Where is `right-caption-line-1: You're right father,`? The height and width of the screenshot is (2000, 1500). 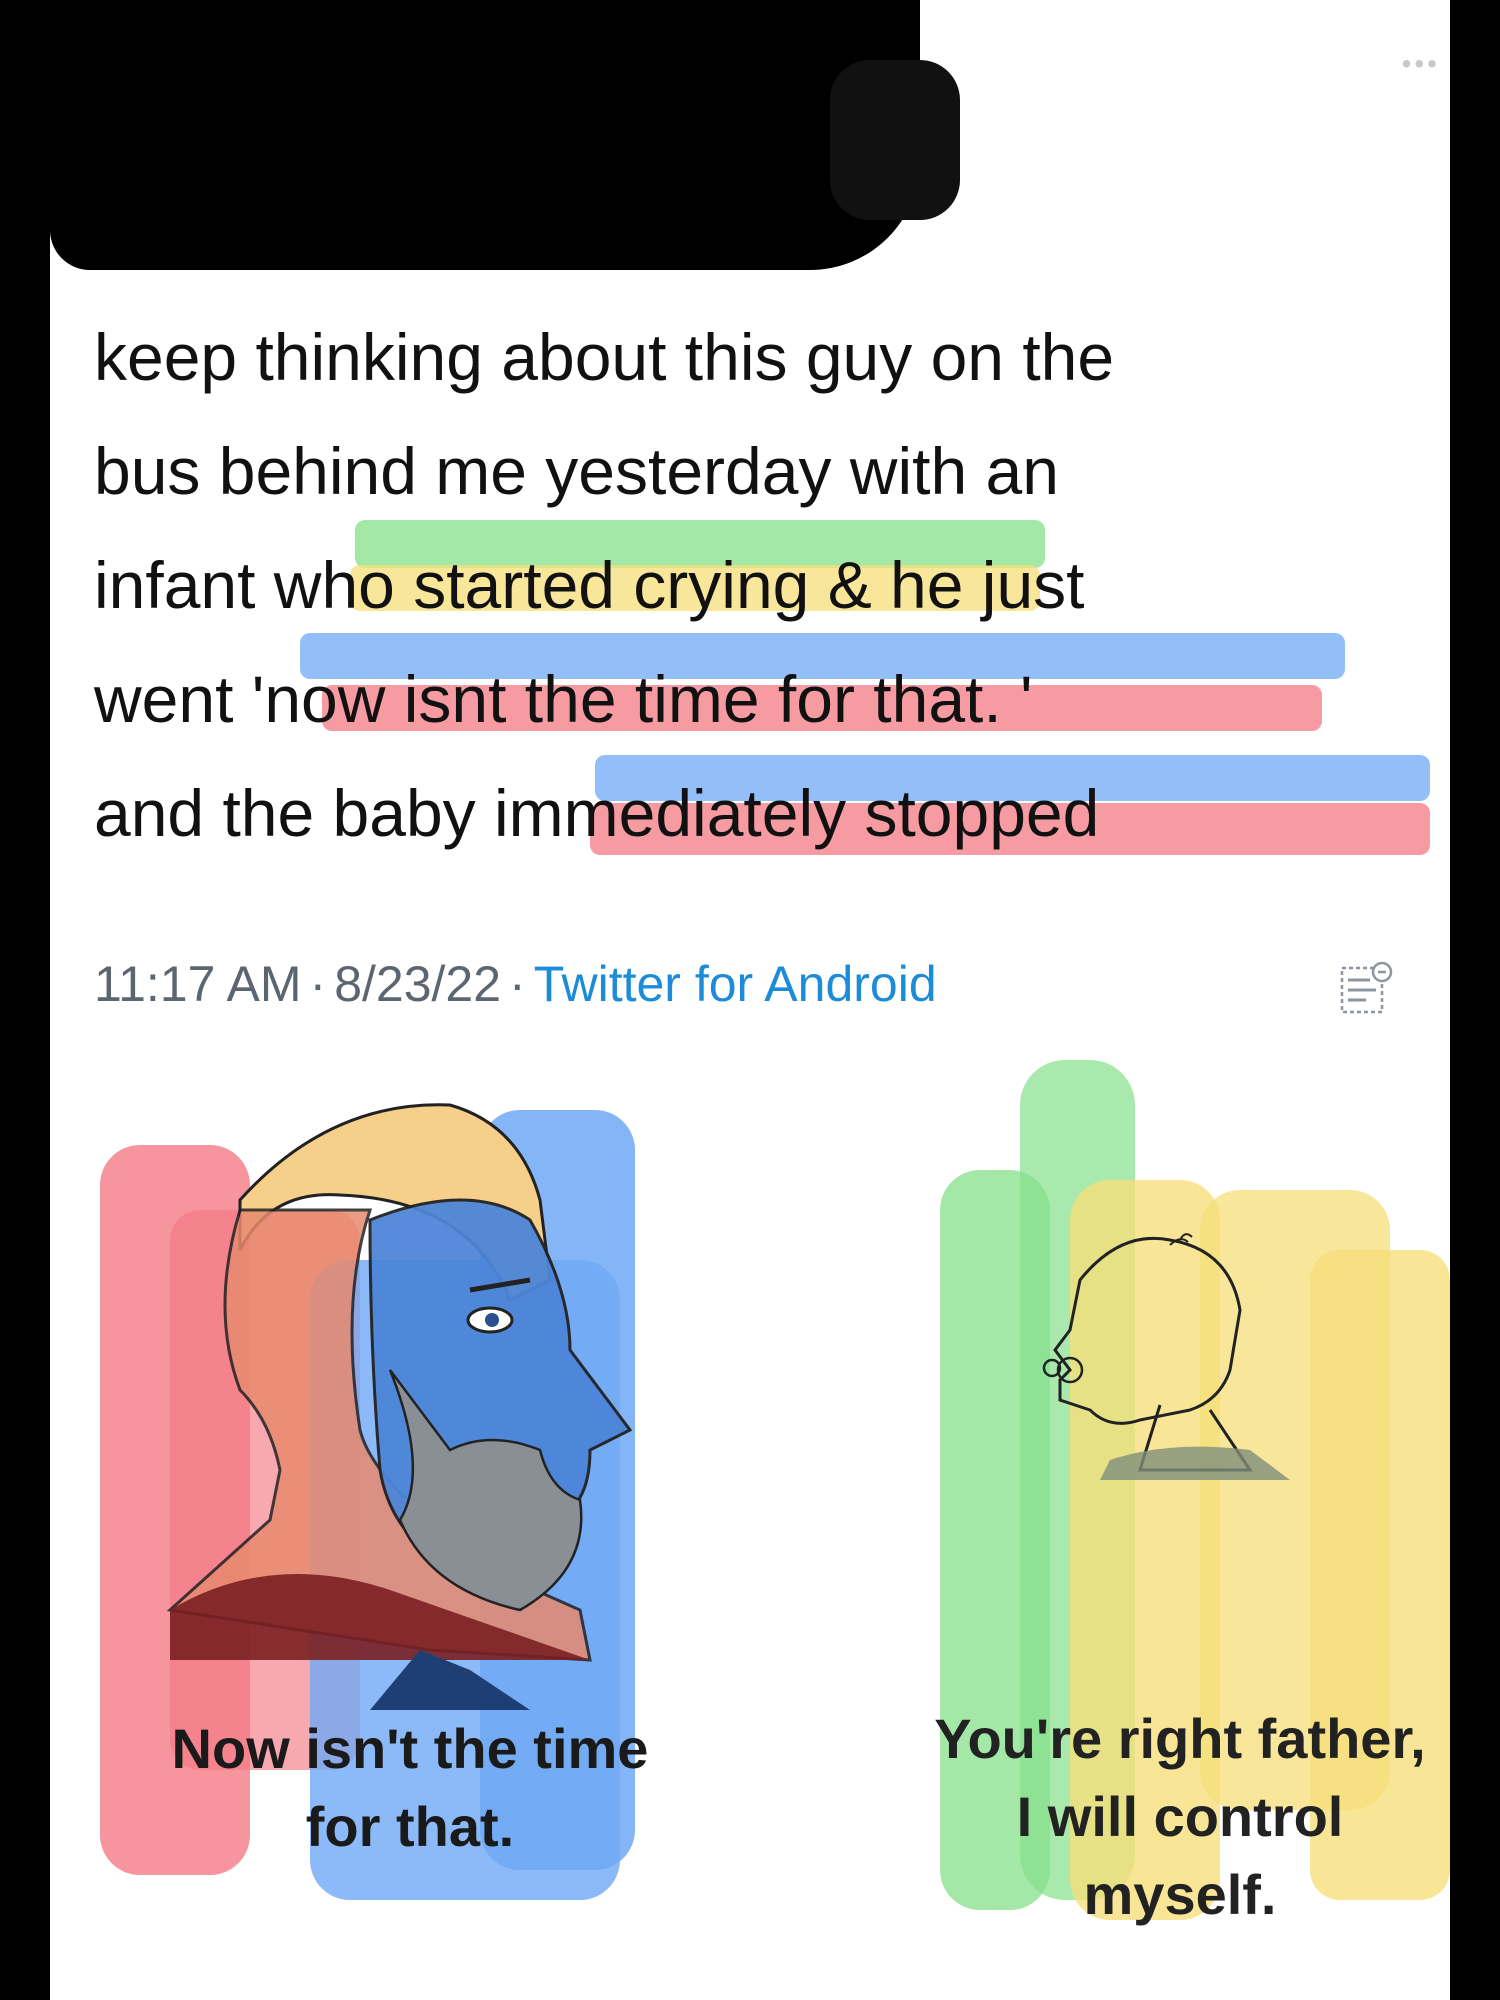
right-caption-line-1: You're right father, is located at coordinates (1180, 1738).